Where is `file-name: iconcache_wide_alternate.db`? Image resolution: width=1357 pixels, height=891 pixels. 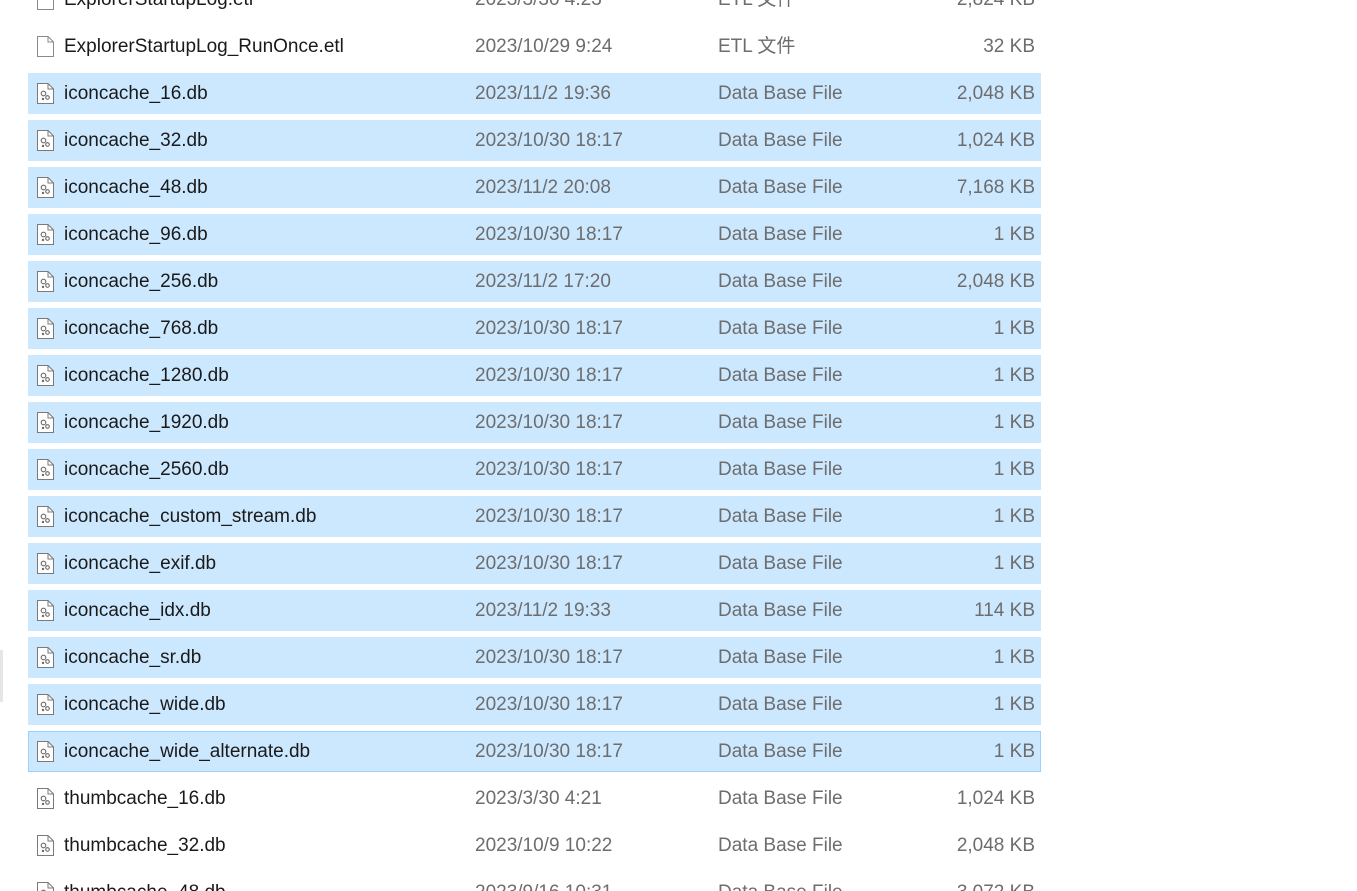 file-name: iconcache_wide_alternate.db is located at coordinates (187, 751).